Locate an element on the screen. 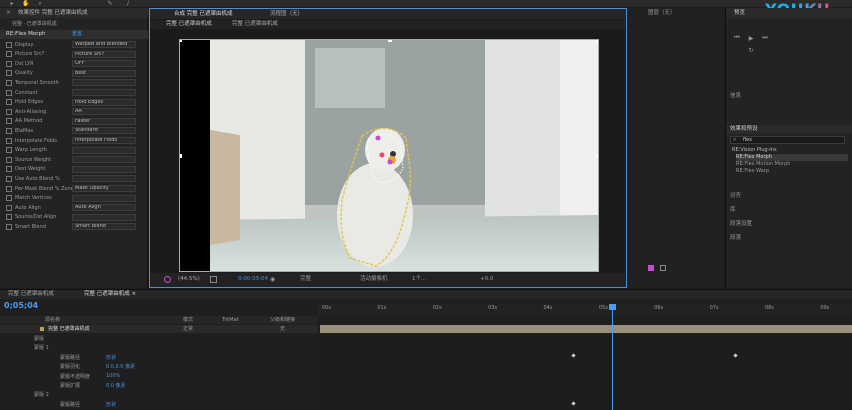 This screenshot has width=852, height=410. effect-tree-item: RE:Flex Warp is located at coordinates (792, 171).